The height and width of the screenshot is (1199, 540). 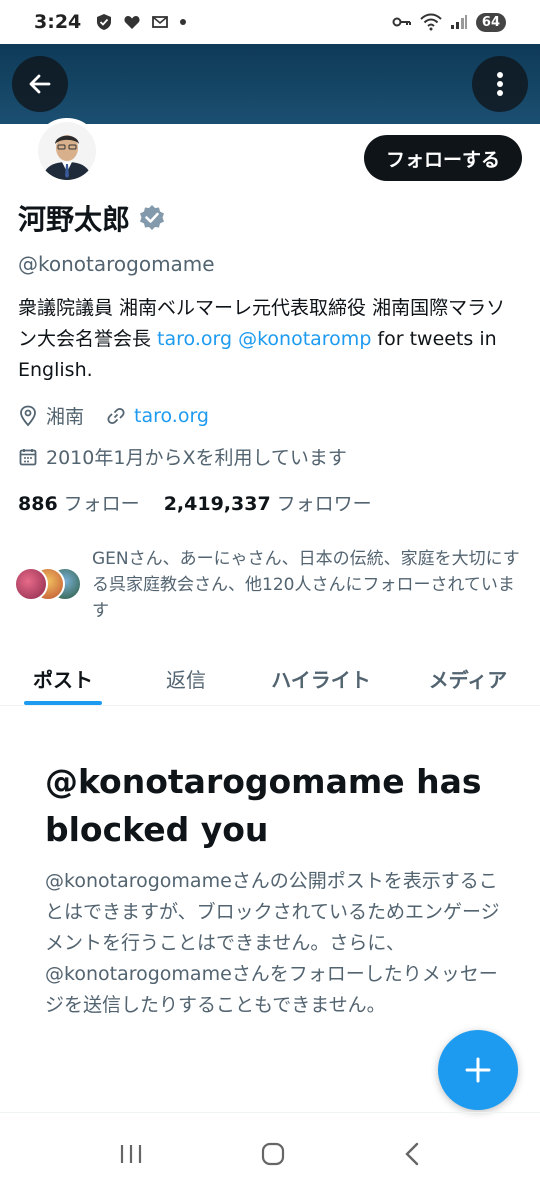 I want to click on compose-fab-button, so click(x=478, y=1070).